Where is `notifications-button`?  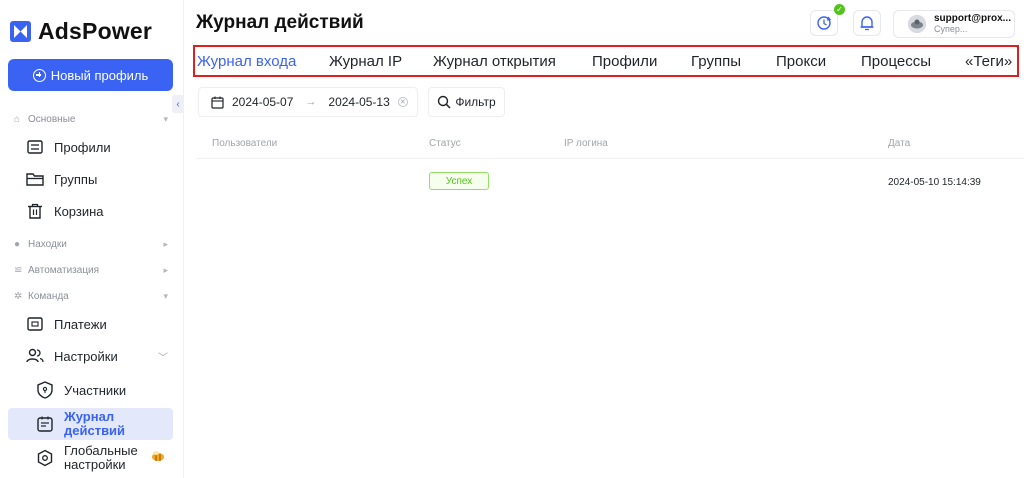
notifications-button is located at coordinates (867, 23).